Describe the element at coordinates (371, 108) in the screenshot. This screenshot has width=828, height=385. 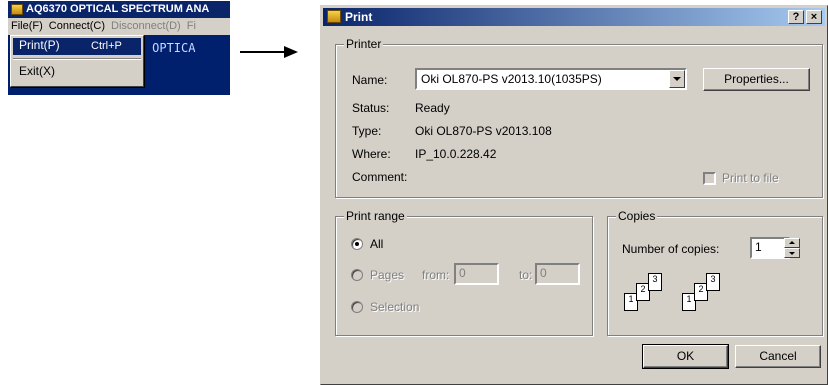
I see `status-label: Status:` at that location.